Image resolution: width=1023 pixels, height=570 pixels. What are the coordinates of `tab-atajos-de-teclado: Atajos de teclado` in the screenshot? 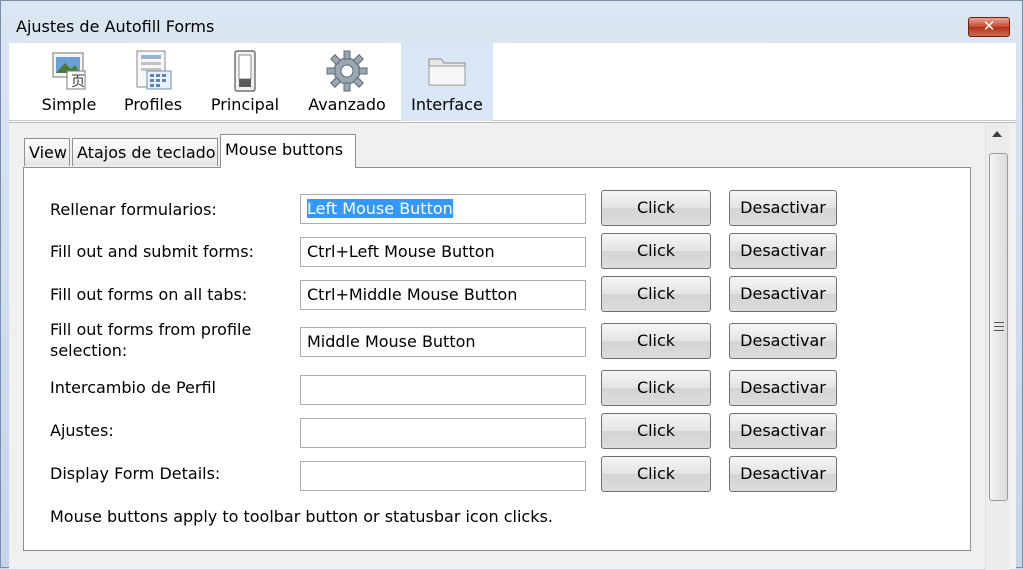 It's located at (145, 152).